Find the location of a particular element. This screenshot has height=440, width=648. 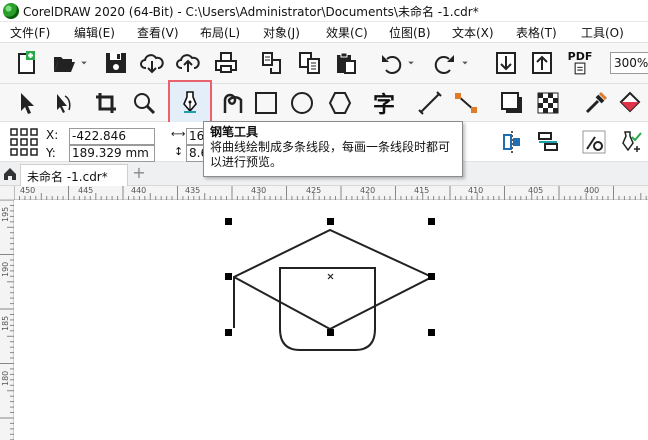

ruler-v-label: 195 is located at coordinates (5, 214).